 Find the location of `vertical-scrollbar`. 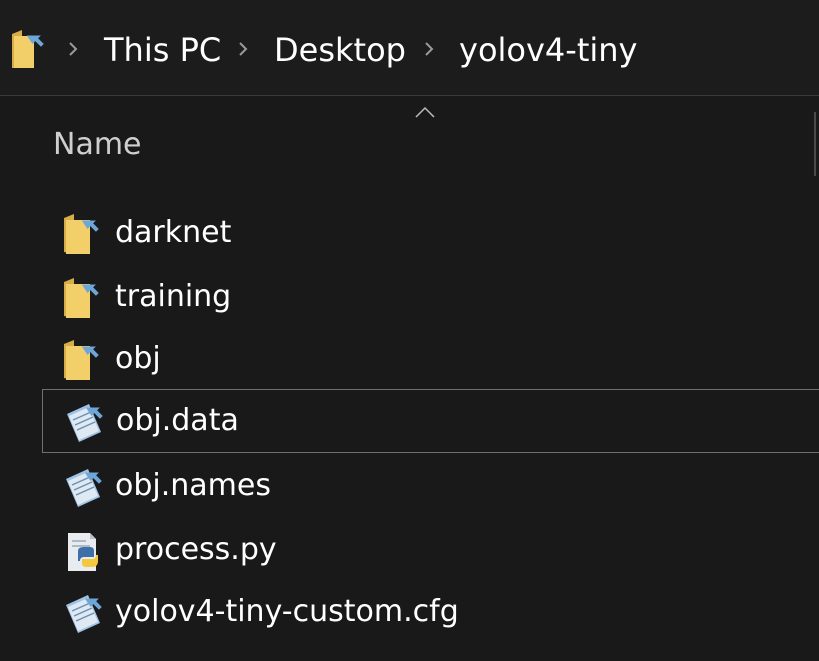

vertical-scrollbar is located at coordinates (815, 144).